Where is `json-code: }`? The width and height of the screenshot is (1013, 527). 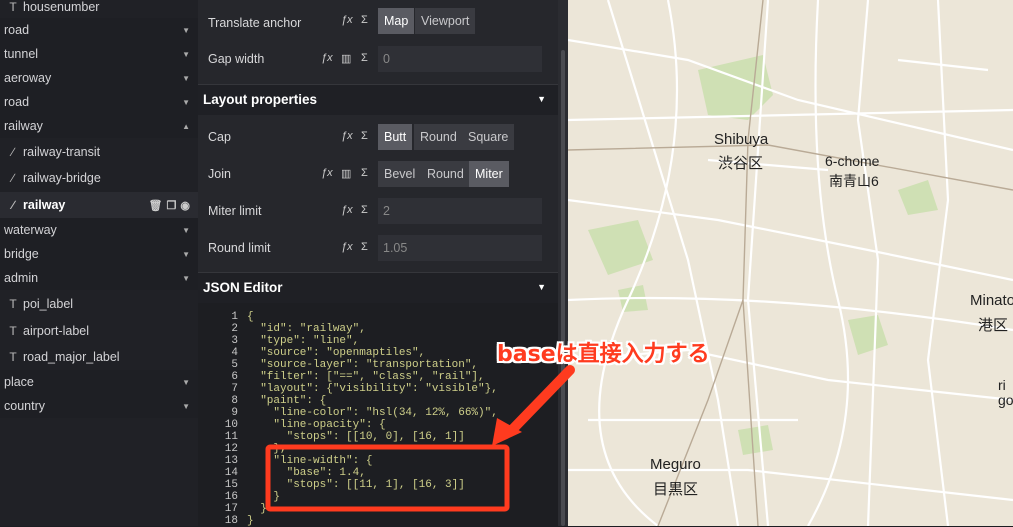
json-code: } is located at coordinates (257, 509).